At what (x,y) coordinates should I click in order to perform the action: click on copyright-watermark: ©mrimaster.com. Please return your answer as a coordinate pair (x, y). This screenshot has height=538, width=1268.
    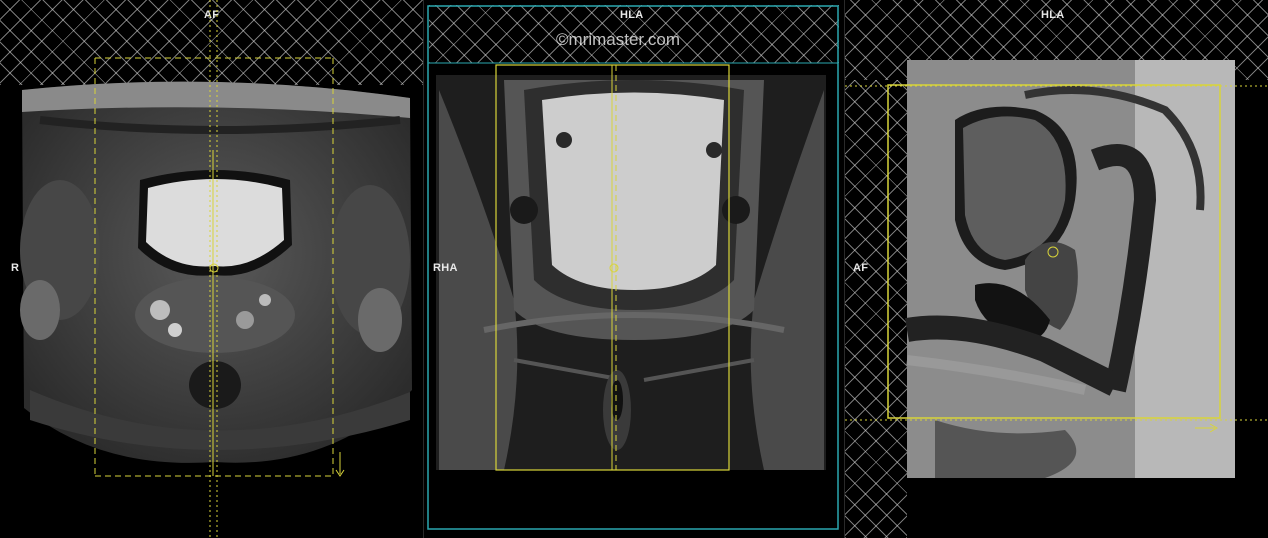
    Looking at the image, I should click on (618, 39).